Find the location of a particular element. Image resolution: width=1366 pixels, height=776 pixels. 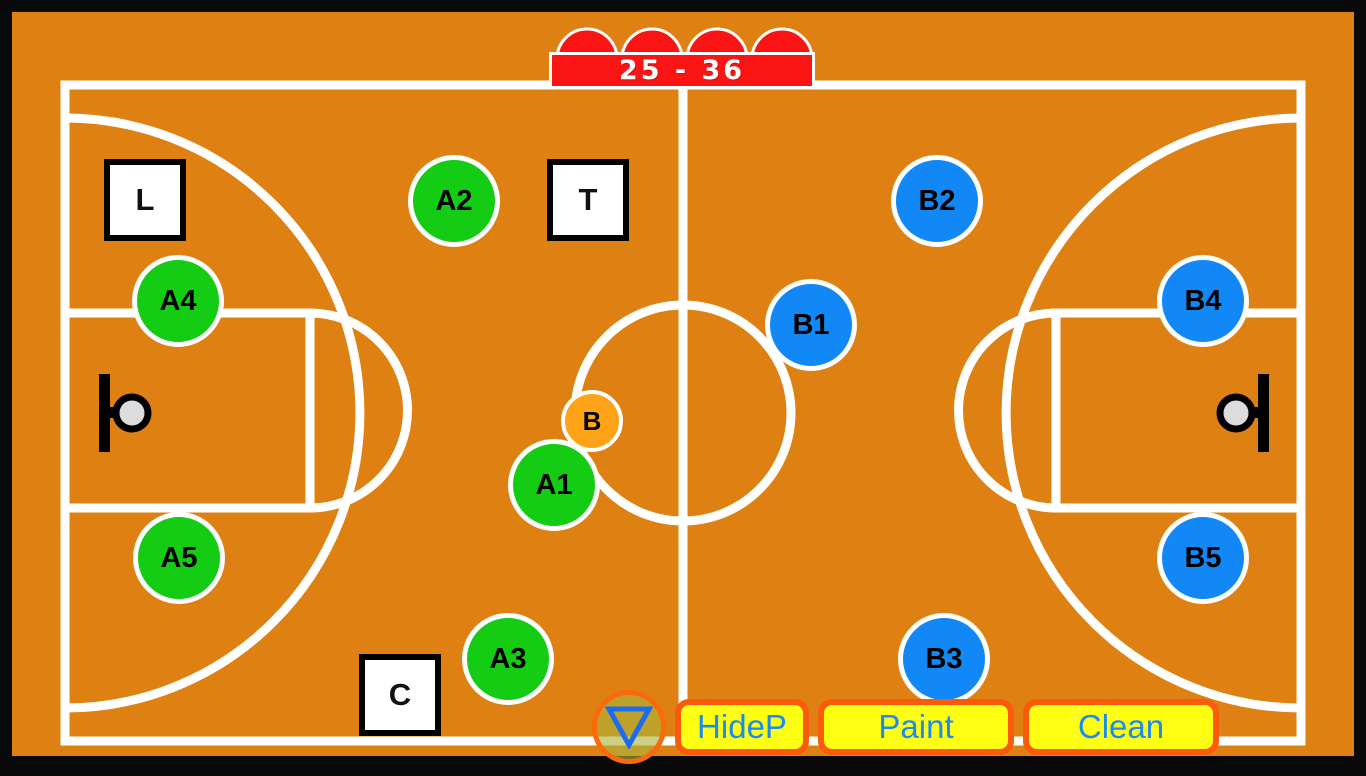

player-token-a5: A5 is located at coordinates (179, 558).